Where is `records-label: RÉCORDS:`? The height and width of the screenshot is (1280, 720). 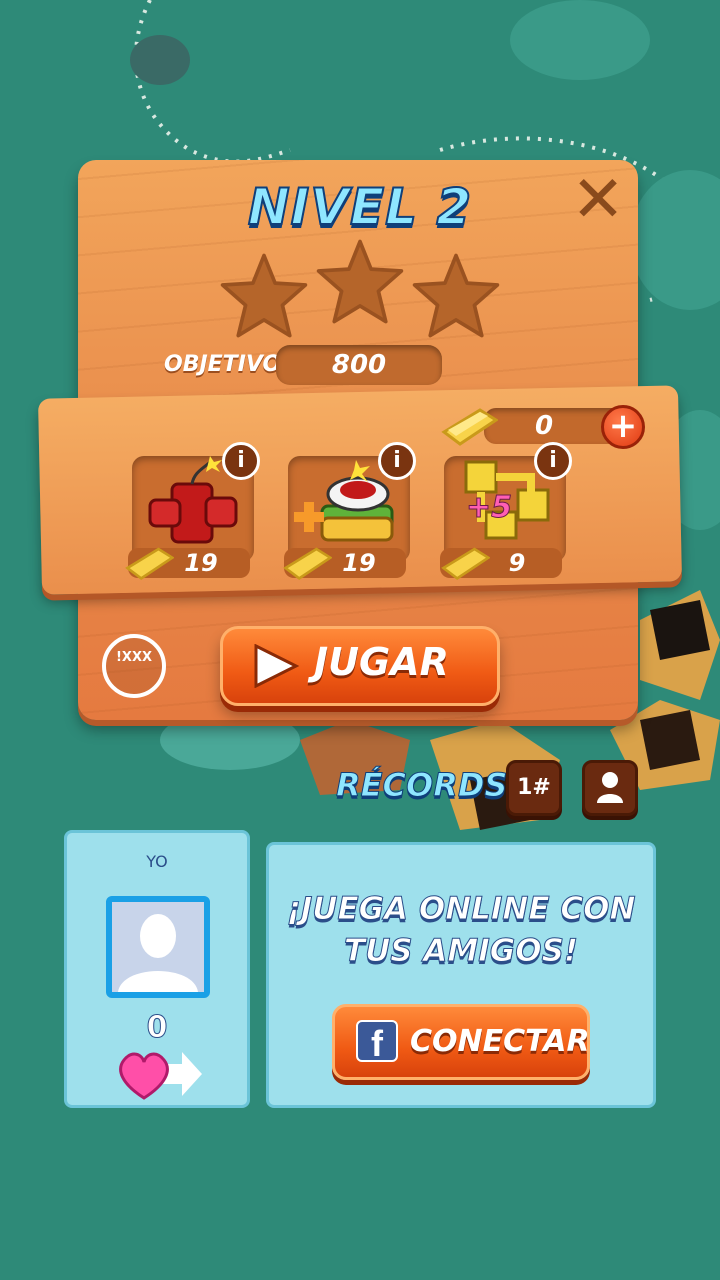
records-label: RÉCORDS: is located at coordinates (428, 785).